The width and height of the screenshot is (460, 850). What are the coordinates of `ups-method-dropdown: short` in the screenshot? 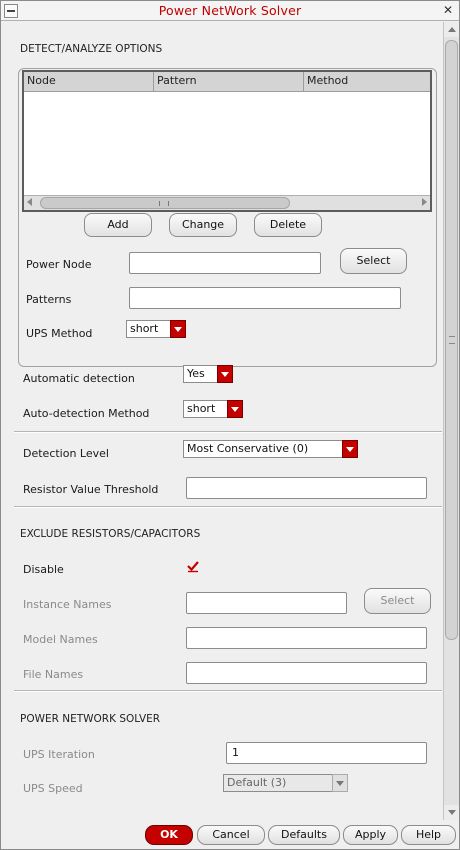 It's located at (156, 329).